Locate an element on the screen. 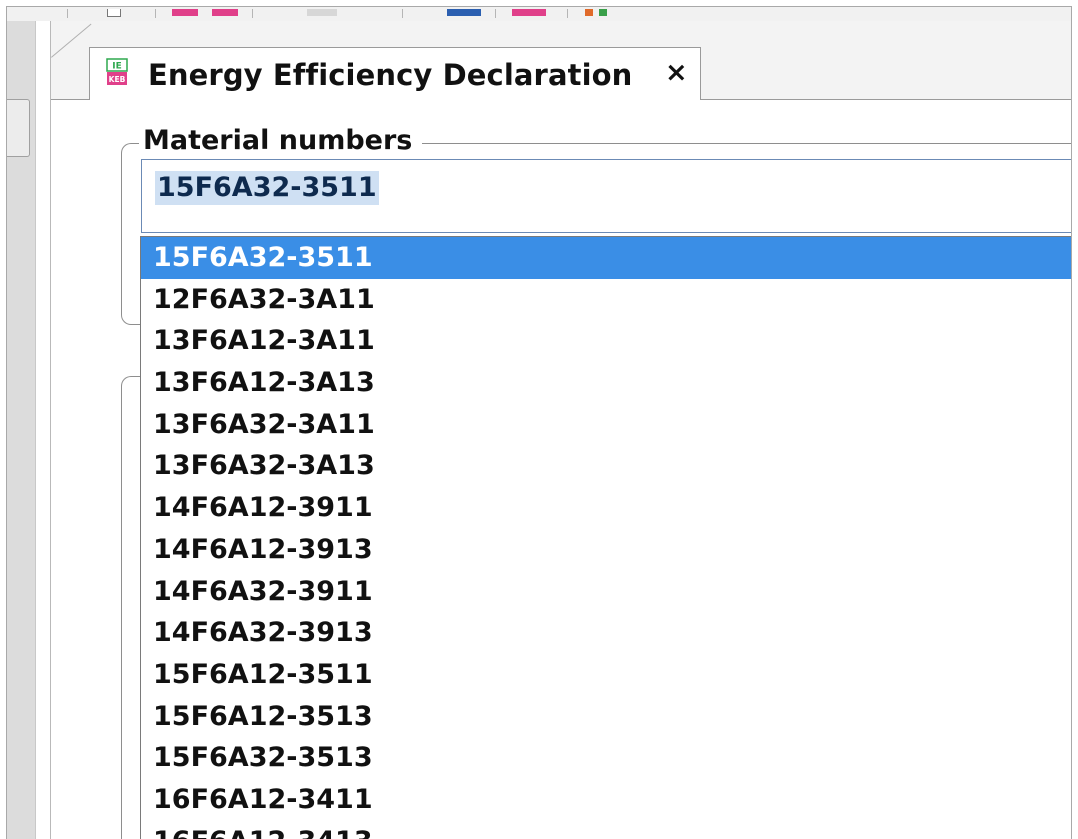 The image size is (1078, 839). tab-strip: IE KEB Energy Efficiency Declaration × is located at coordinates (561, 60).